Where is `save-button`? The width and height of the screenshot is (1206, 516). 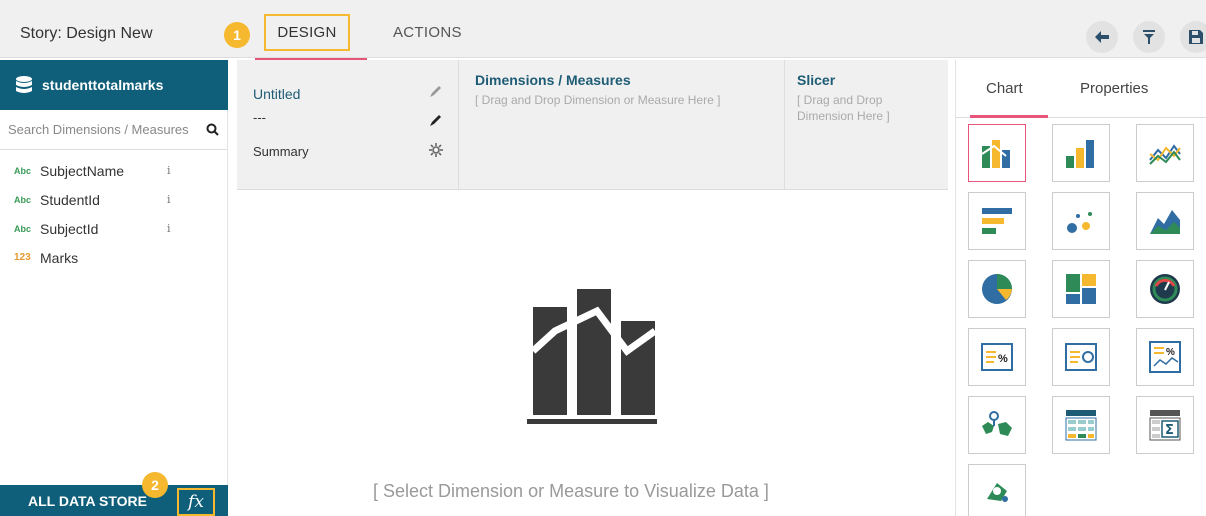
save-button is located at coordinates (1193, 37).